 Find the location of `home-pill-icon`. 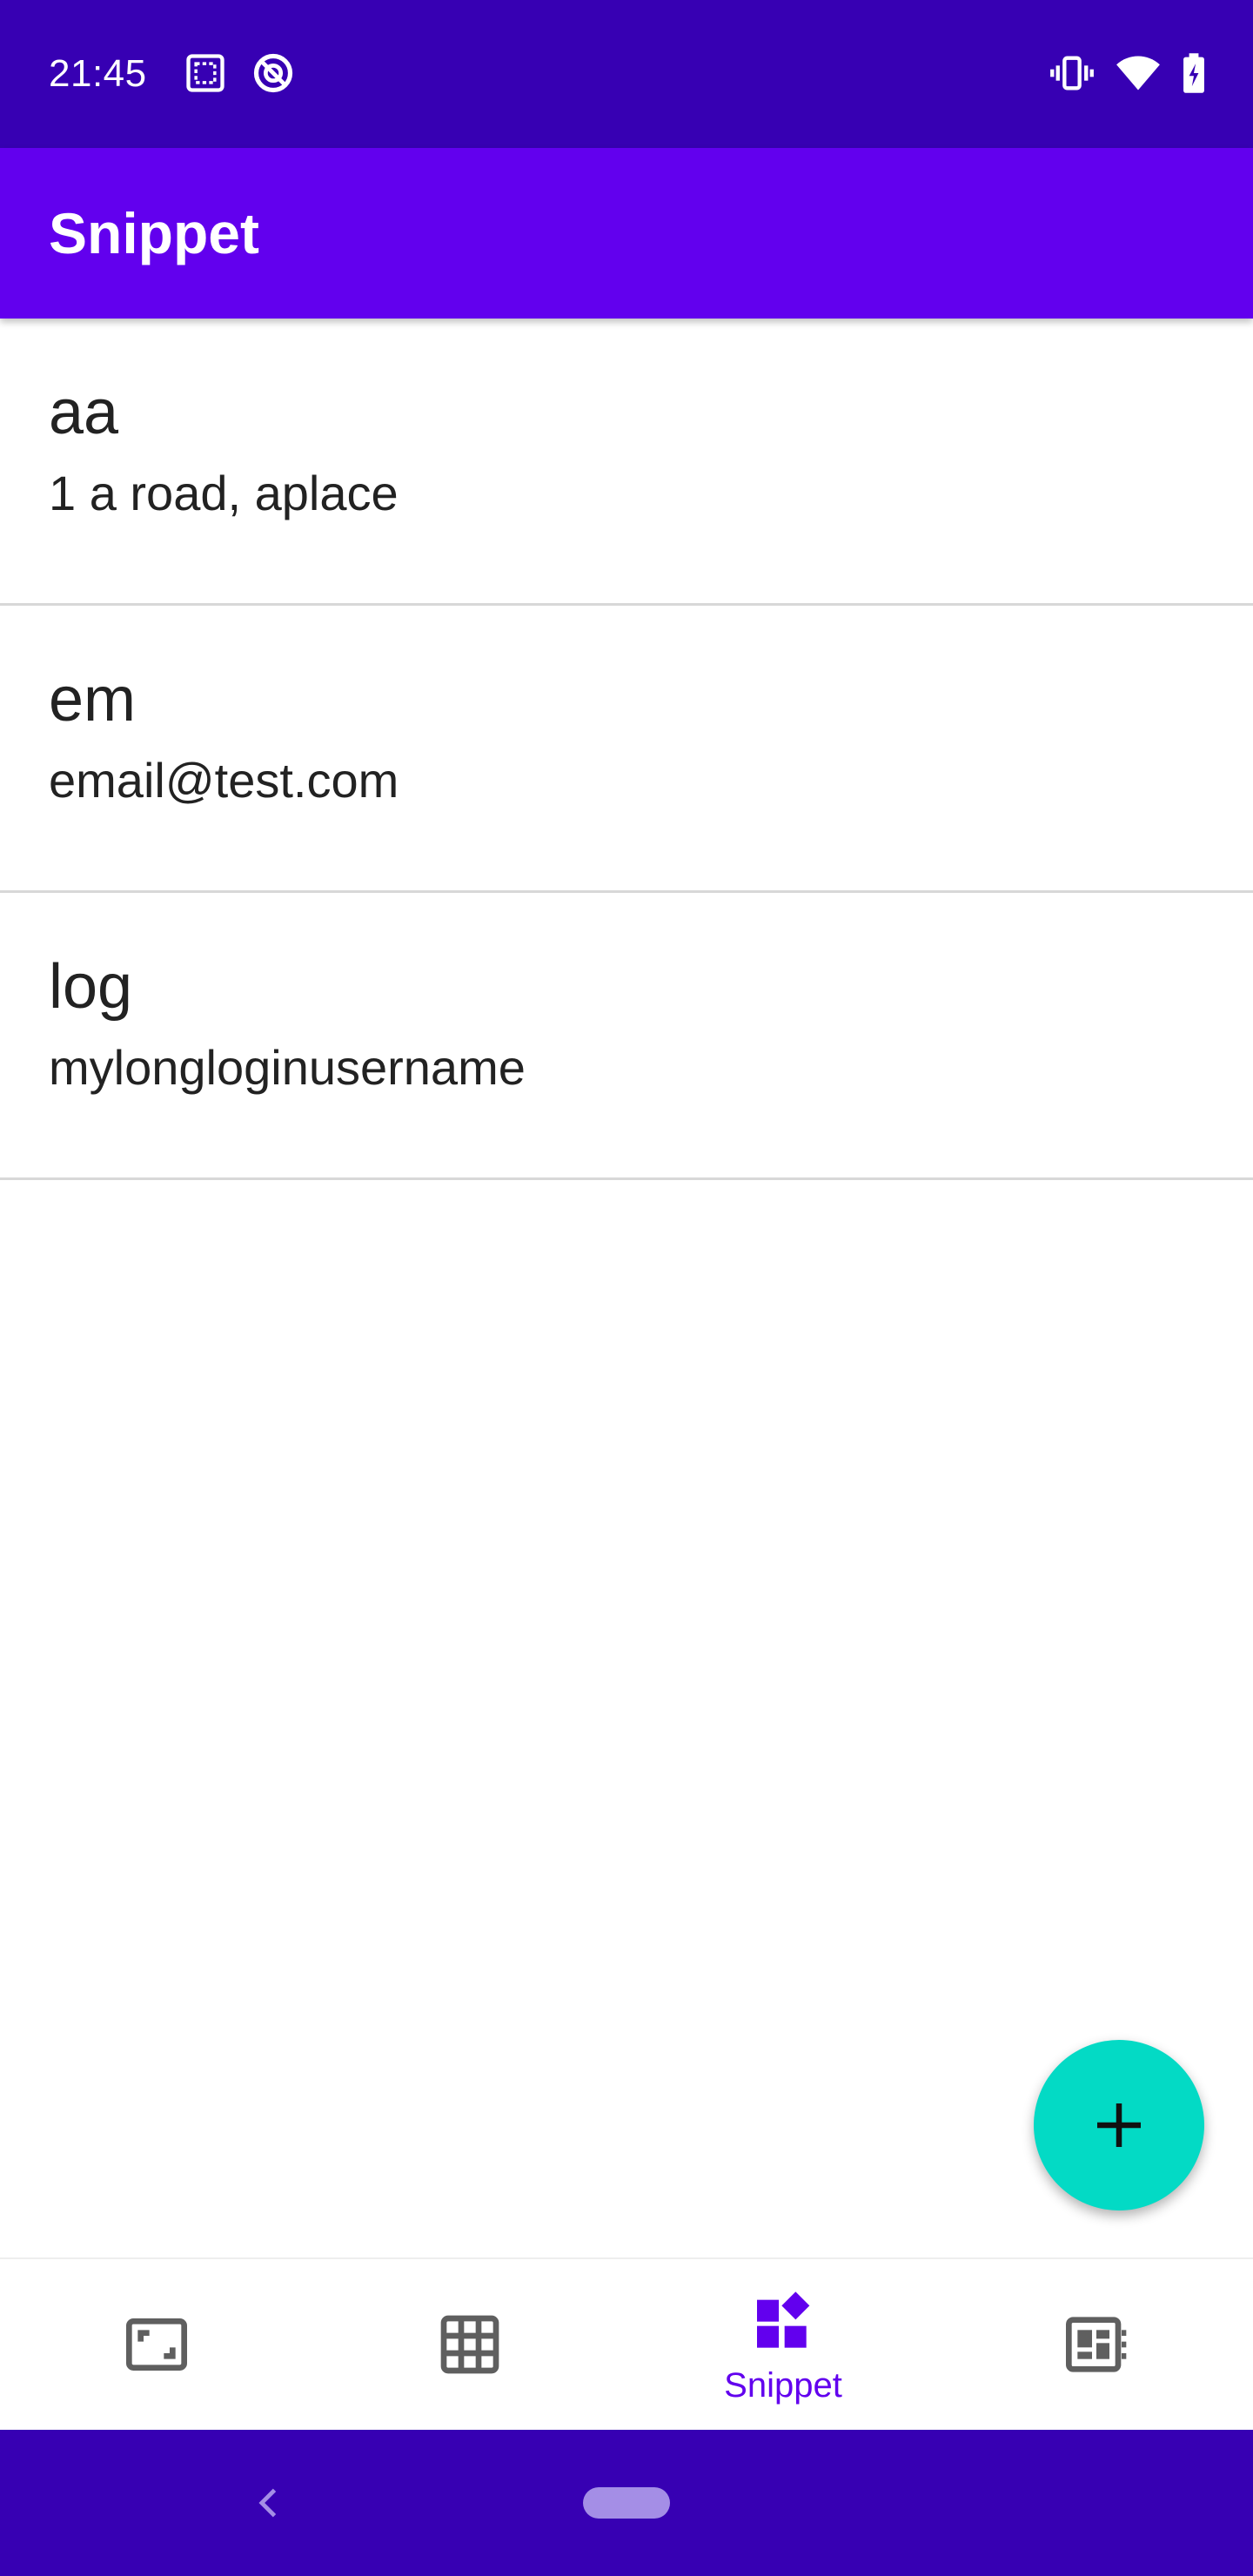

home-pill-icon is located at coordinates (626, 2503).